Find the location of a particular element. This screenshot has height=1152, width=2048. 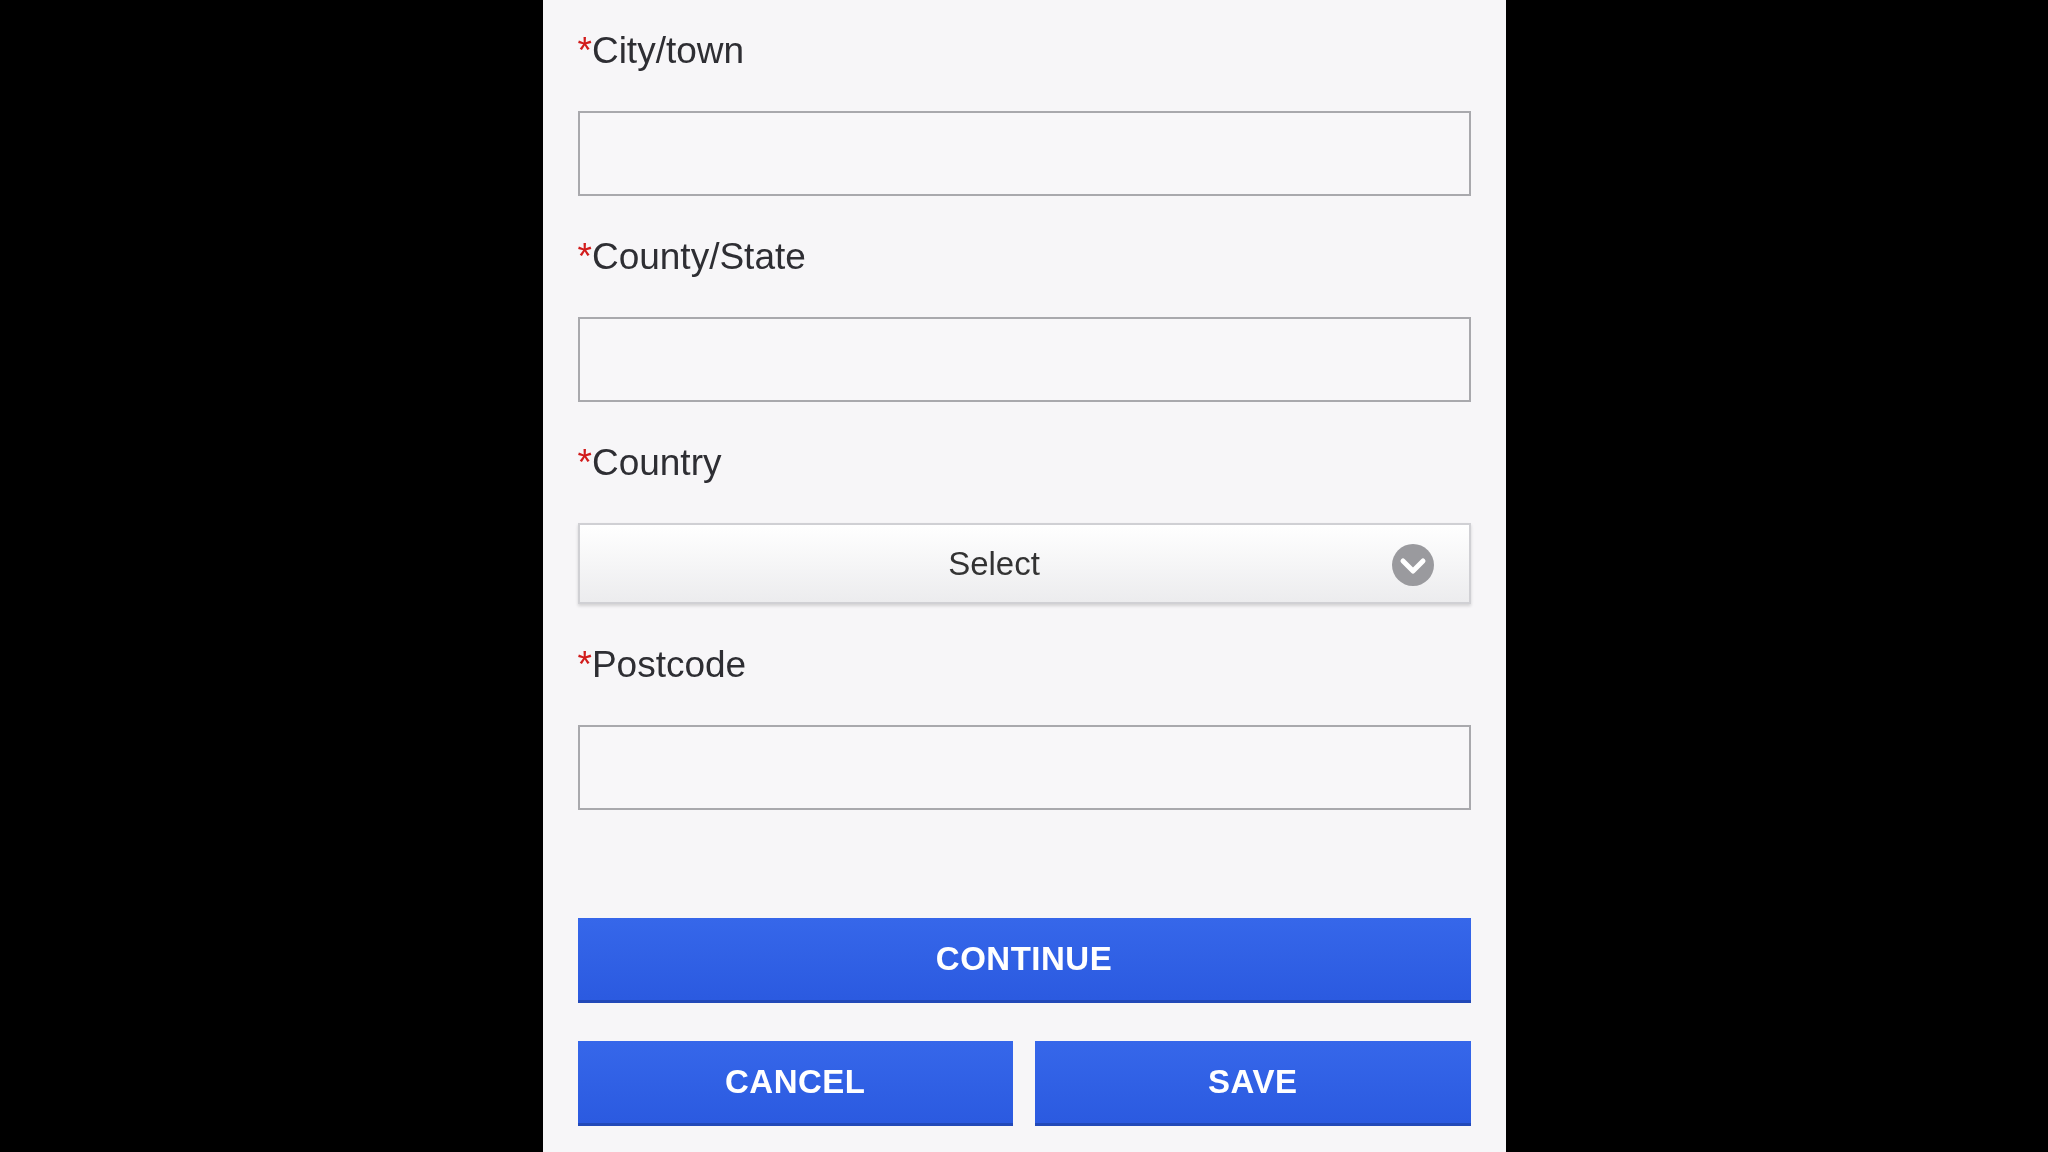

country-dropdown: Select is located at coordinates (1024, 563).